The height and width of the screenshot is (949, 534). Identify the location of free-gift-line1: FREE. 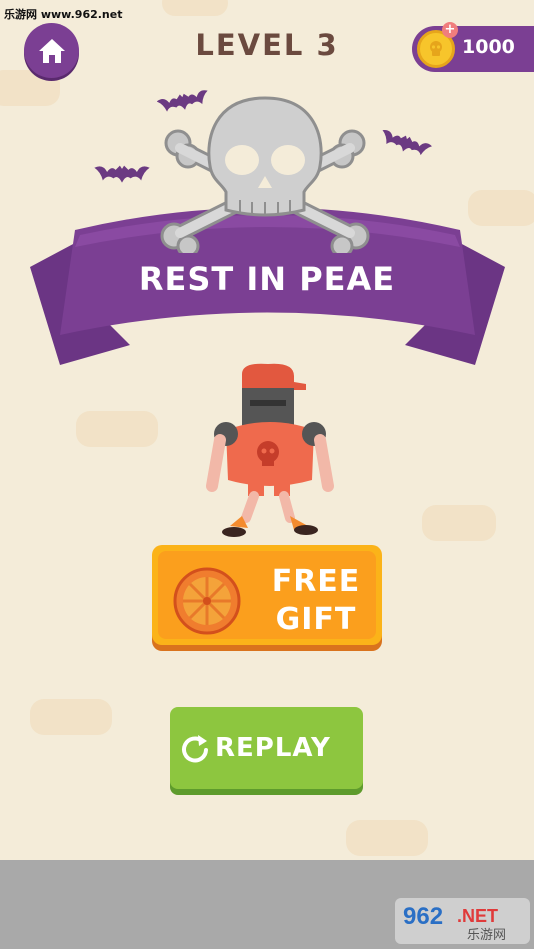
(316, 581).